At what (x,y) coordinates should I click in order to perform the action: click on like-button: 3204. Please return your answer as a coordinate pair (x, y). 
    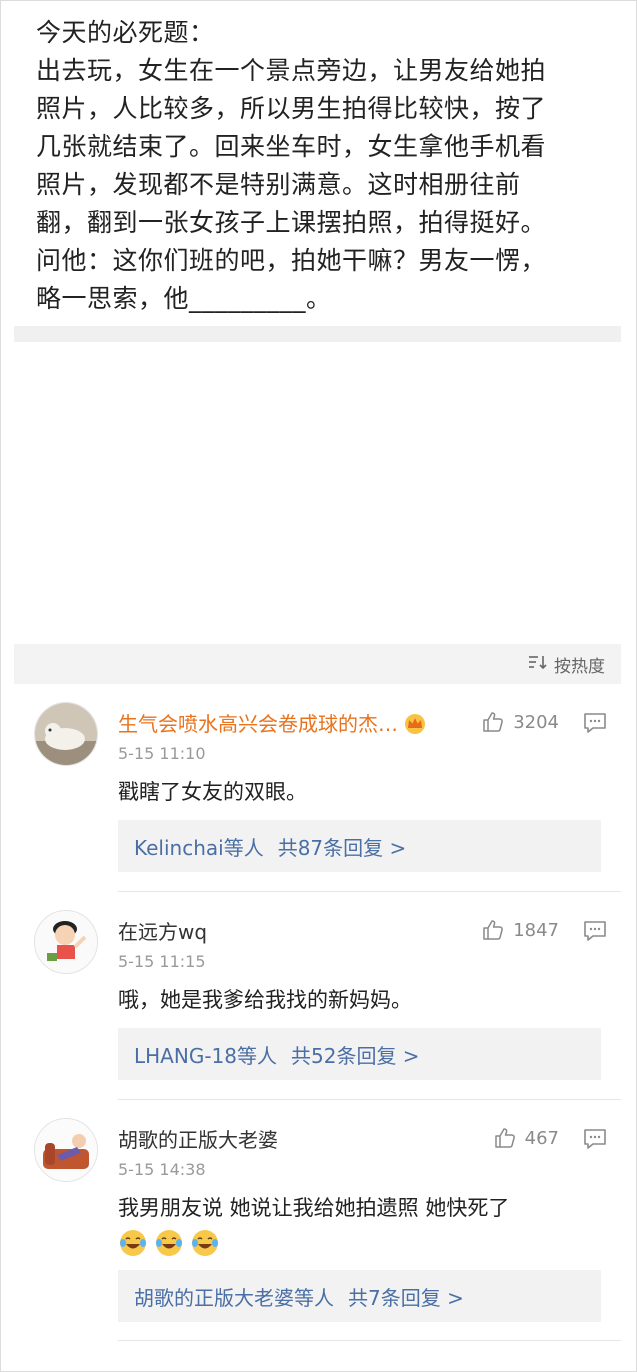
    Looking at the image, I should click on (520, 722).